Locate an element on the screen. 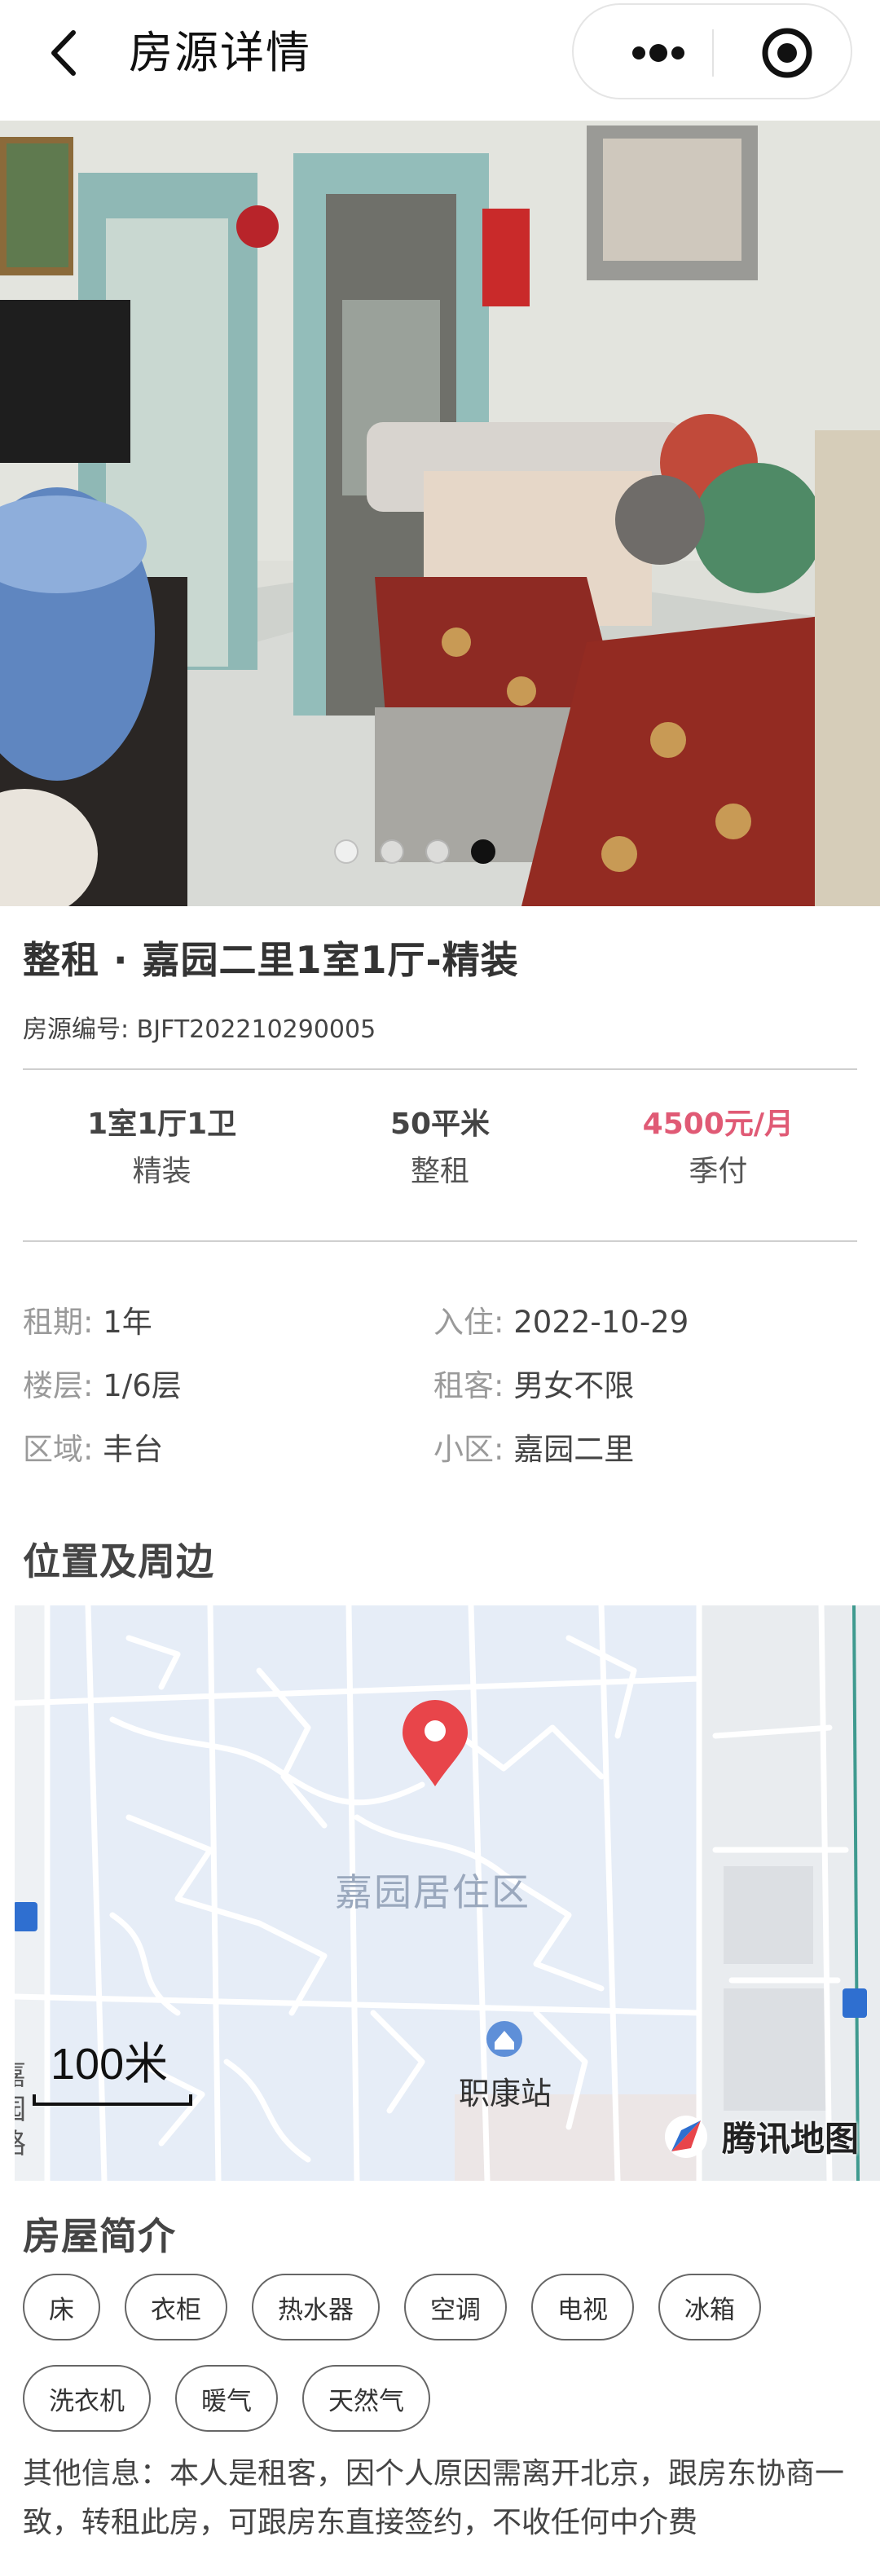 This screenshot has width=880, height=2576. info-move-in: 入住: 2022-10-29 is located at coordinates (638, 1319).